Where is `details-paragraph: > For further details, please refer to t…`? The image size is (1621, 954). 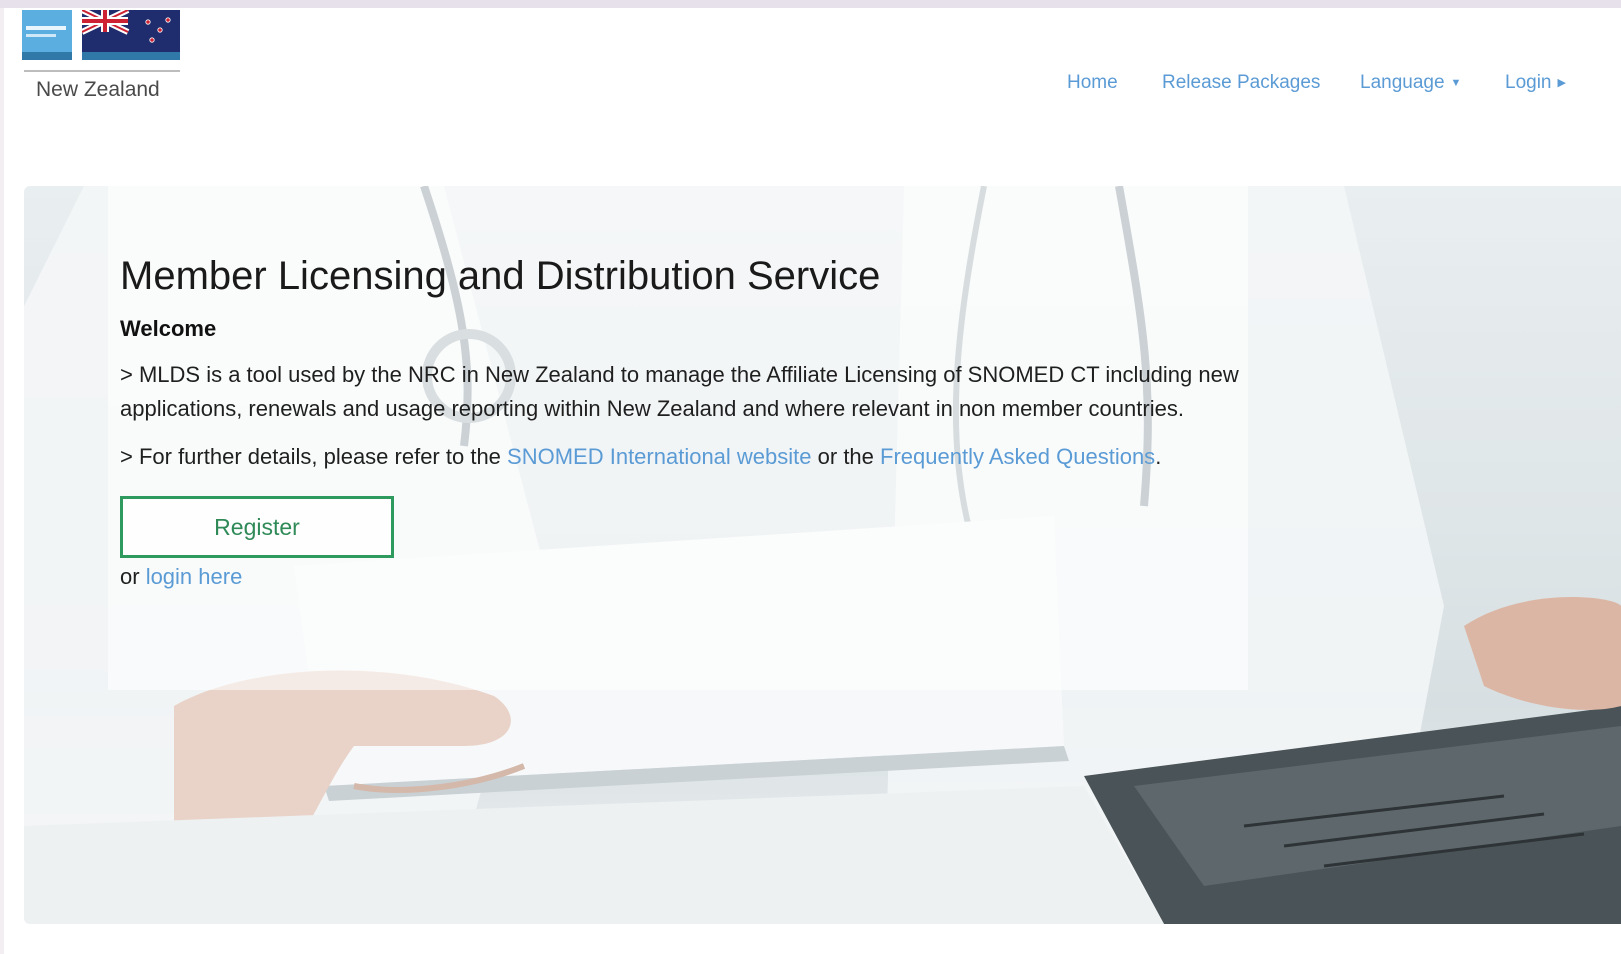 details-paragraph: > For further details, please refer to t… is located at coordinates (680, 457).